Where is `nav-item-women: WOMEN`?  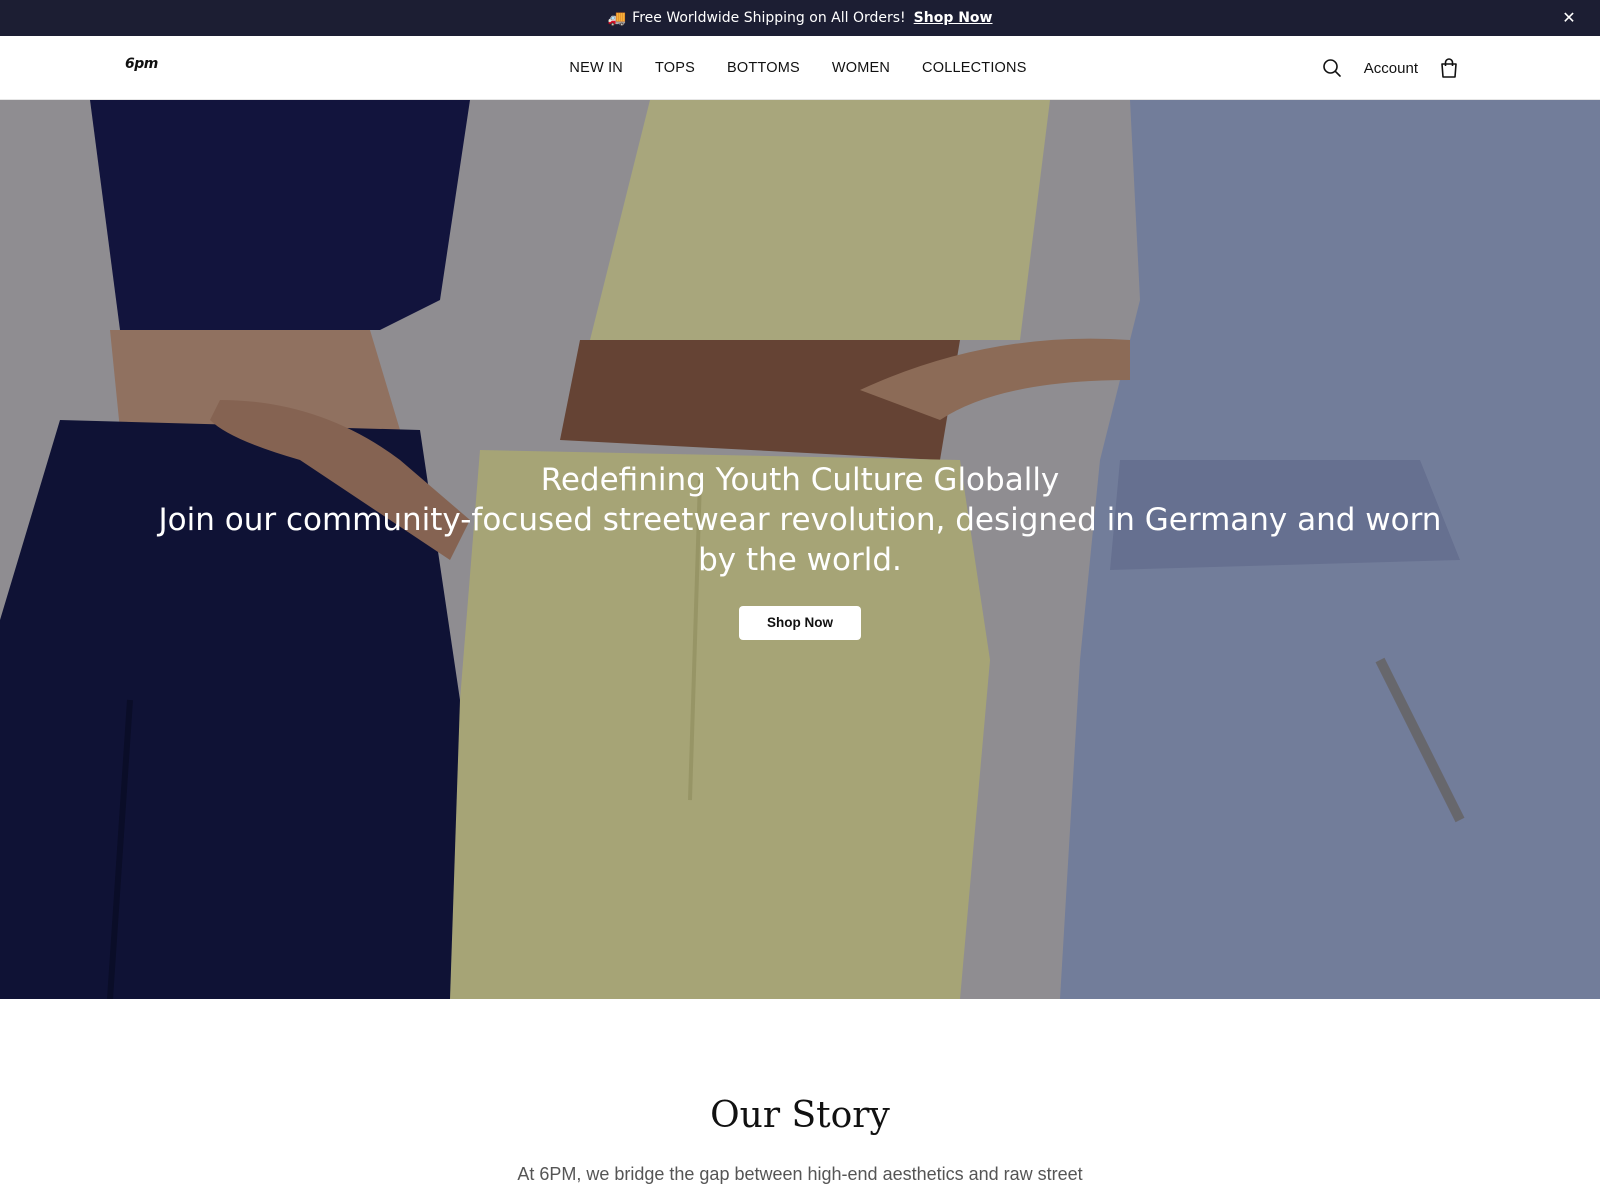 nav-item-women: WOMEN is located at coordinates (861, 68).